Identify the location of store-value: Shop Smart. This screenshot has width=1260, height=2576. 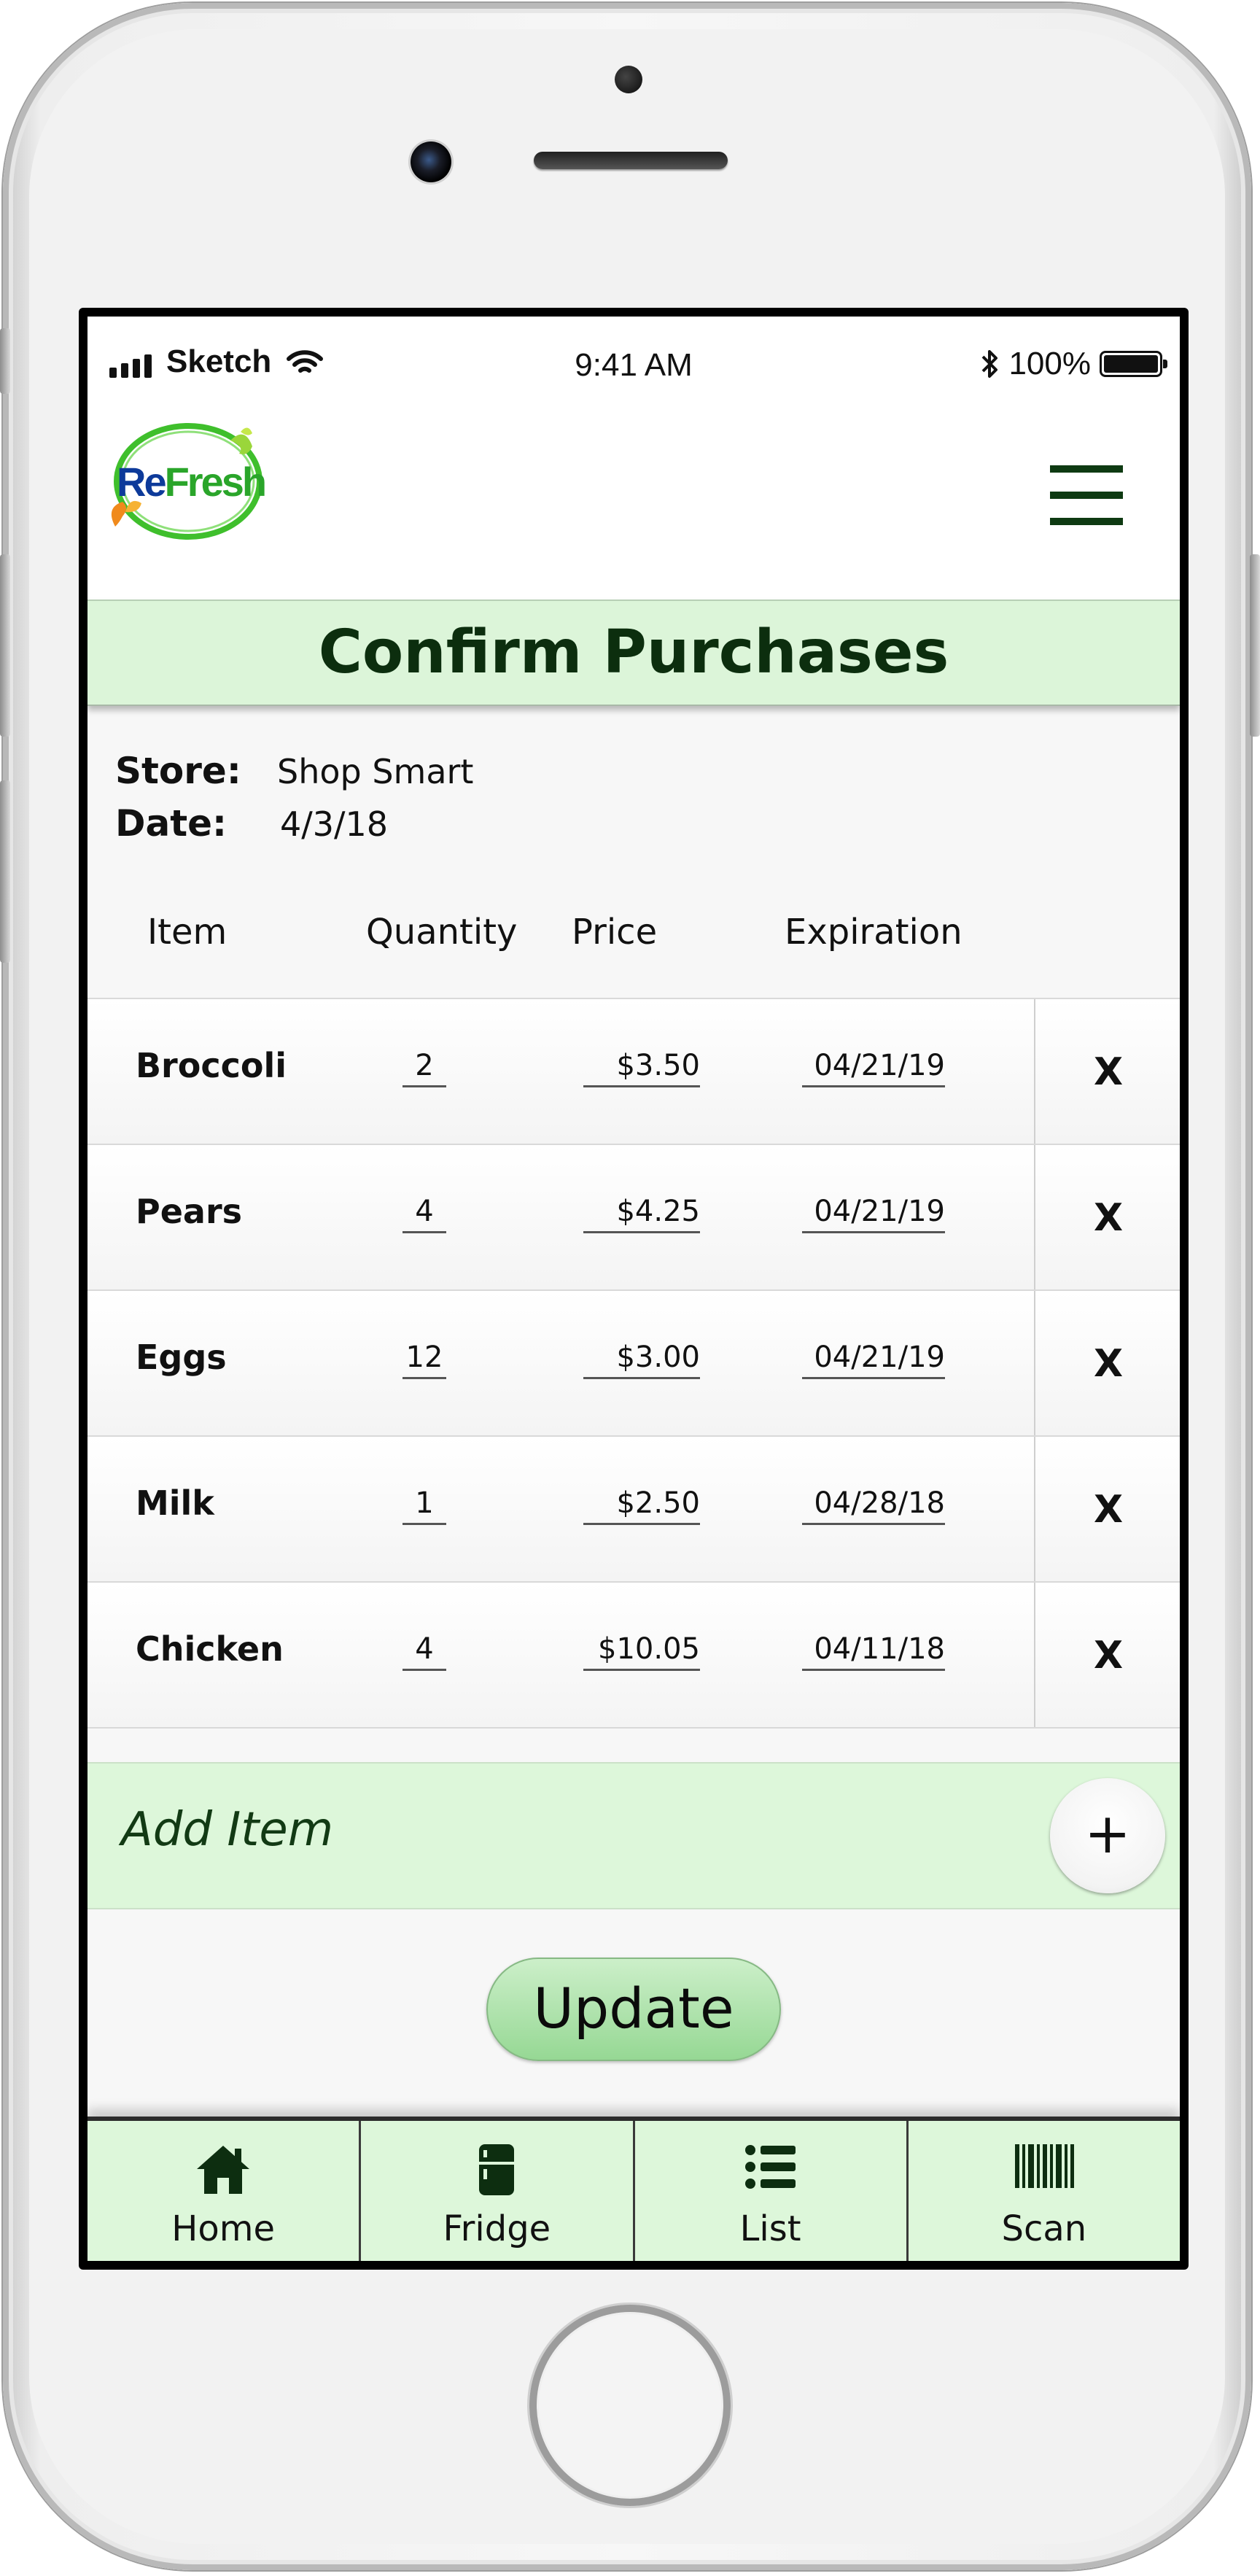
(375, 772).